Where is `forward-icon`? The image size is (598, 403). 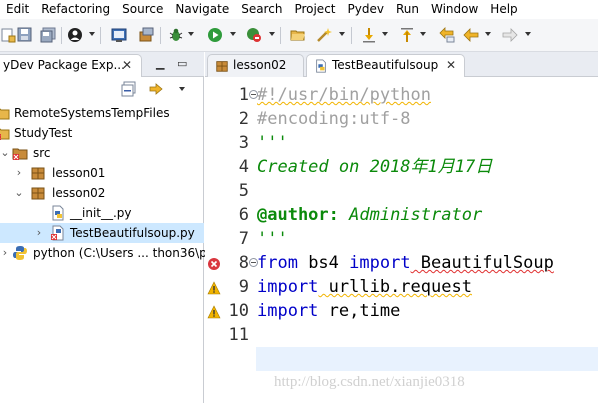
forward-icon is located at coordinates (510, 35).